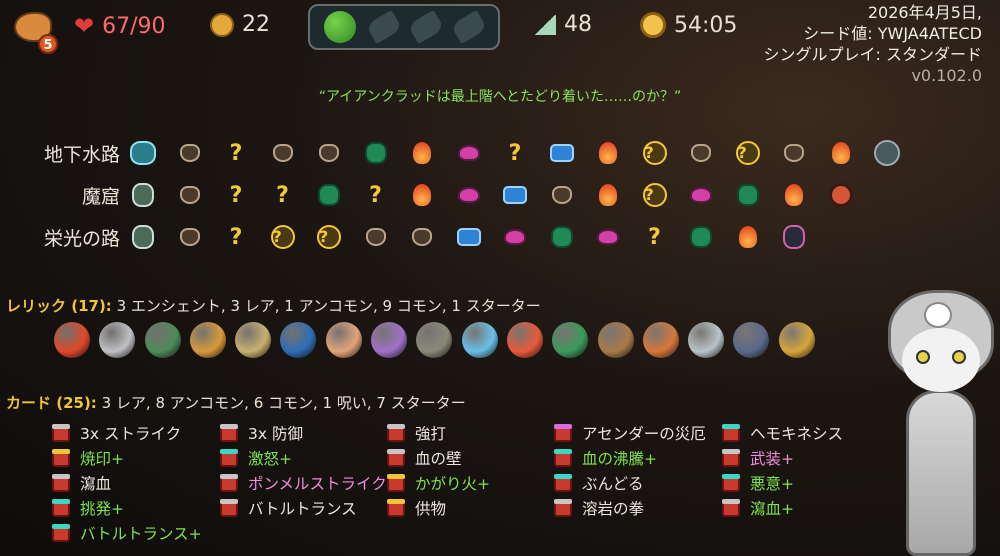 Image resolution: width=1000 pixels, height=556 pixels. What do you see at coordinates (340, 27) in the screenshot?
I see `clover-potion-icon` at bounding box center [340, 27].